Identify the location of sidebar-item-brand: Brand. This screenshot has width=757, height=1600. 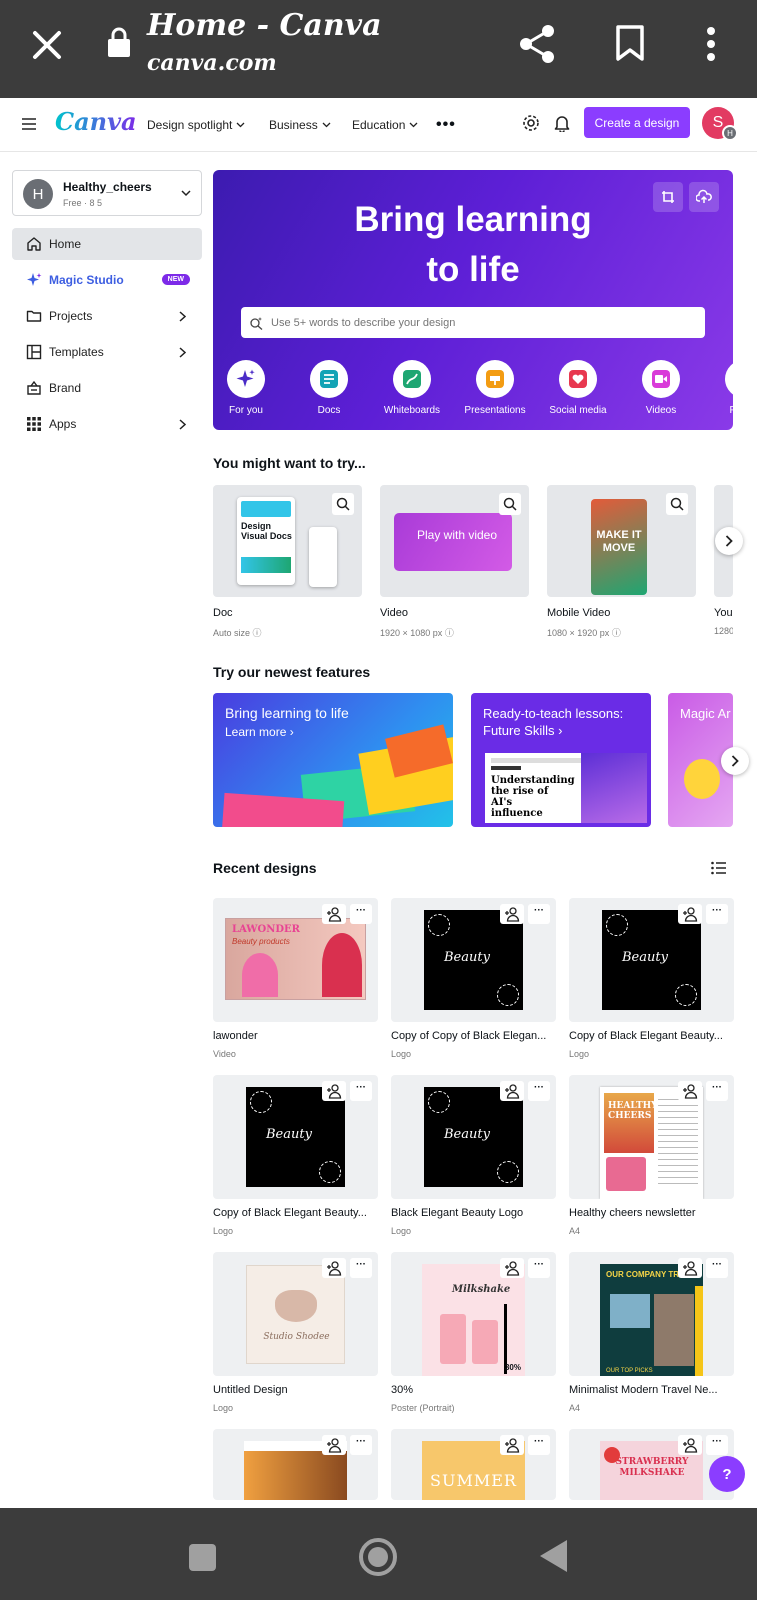
(107, 388).